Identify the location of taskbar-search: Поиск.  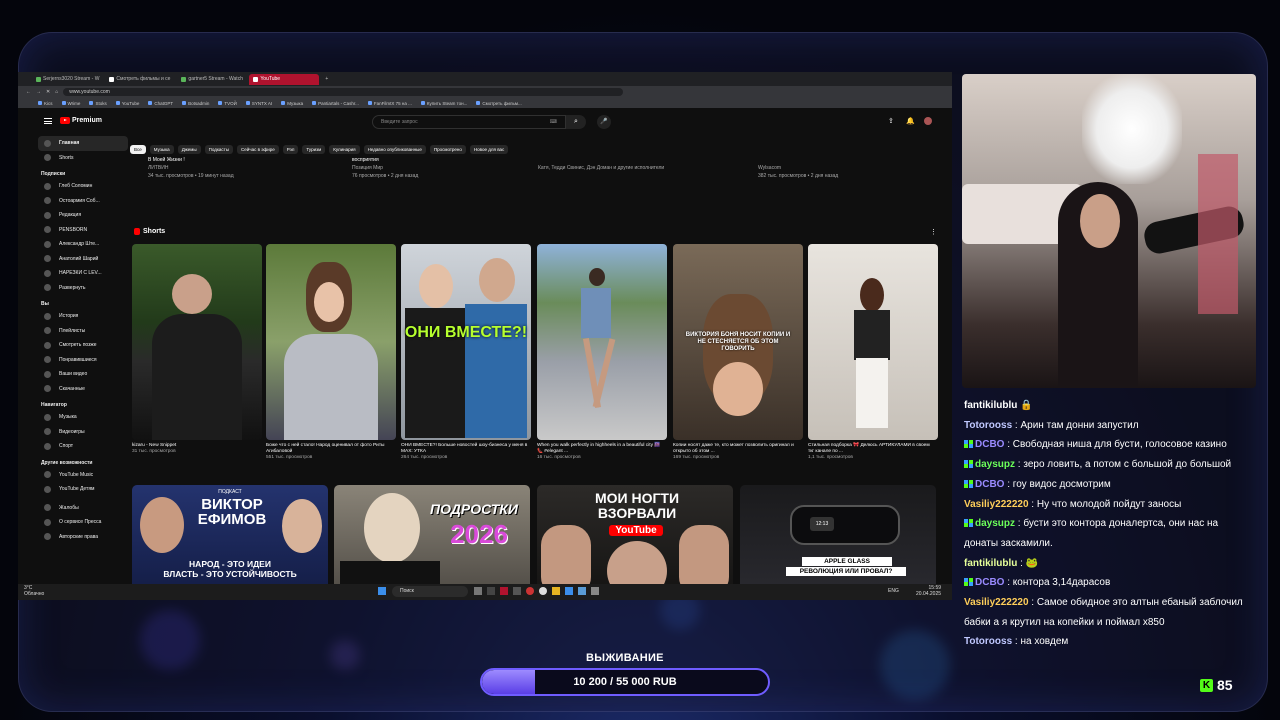
(430, 591).